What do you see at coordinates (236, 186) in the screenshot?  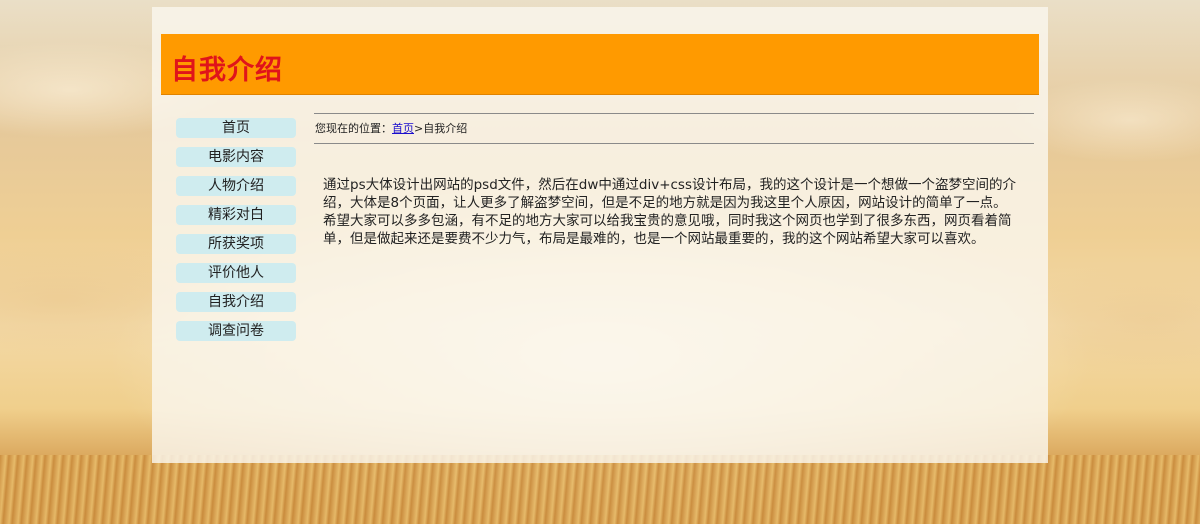 I see `sidebar-item-characters: 人物介绍` at bounding box center [236, 186].